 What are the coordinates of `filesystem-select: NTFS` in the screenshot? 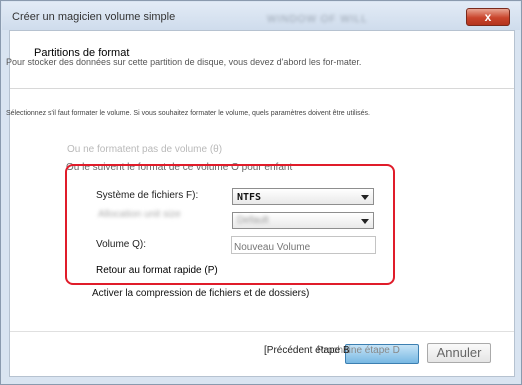 It's located at (303, 196).